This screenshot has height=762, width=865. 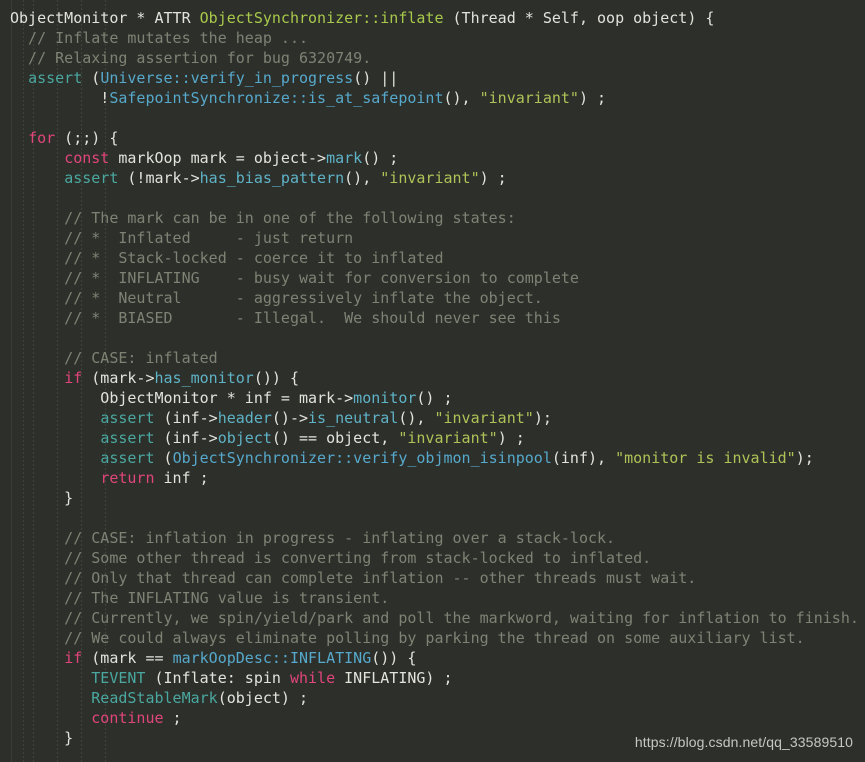 What do you see at coordinates (432, 478) in the screenshot?
I see `code-line: return inf ;` at bounding box center [432, 478].